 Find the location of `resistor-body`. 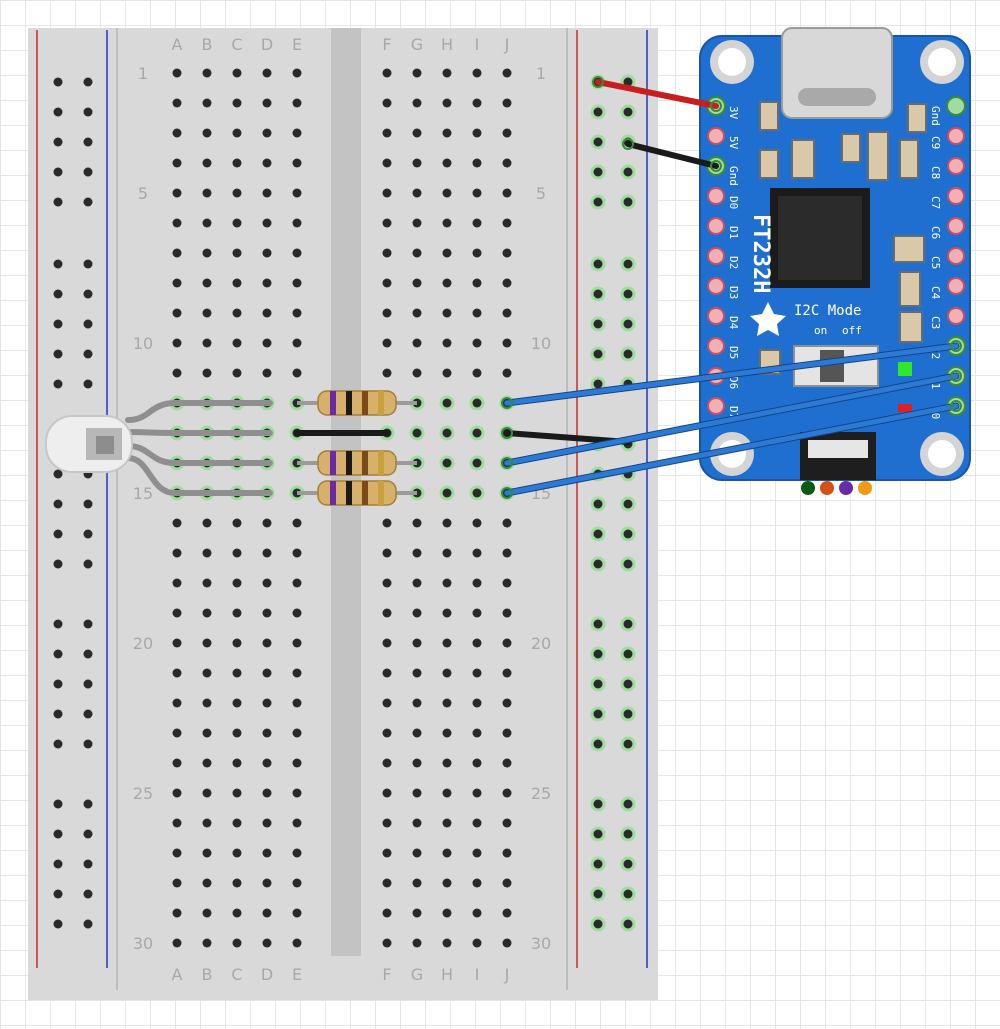

resistor-body is located at coordinates (357, 493).